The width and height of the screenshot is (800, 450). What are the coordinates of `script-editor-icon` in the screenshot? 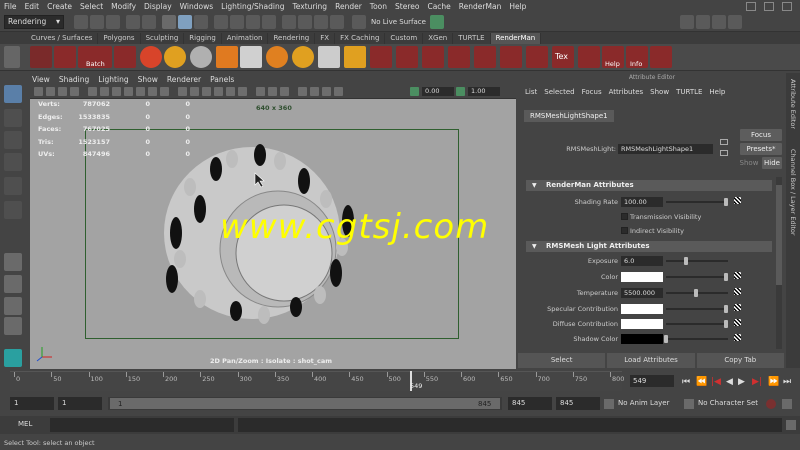 It's located at (791, 425).